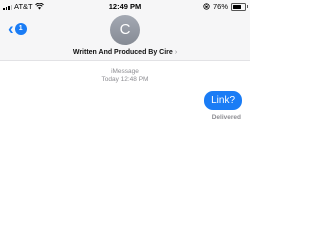 Image resolution: width=320 pixels, height=250 pixels. Describe the element at coordinates (206, 6) in the screenshot. I see `lock-rotation-icon` at that location.